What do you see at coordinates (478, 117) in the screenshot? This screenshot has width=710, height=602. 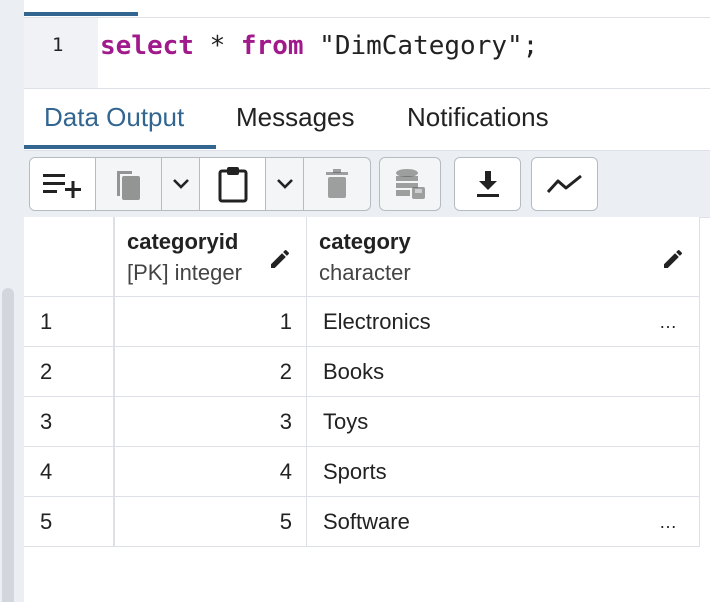 I see `tab-notifications: Notifications` at bounding box center [478, 117].